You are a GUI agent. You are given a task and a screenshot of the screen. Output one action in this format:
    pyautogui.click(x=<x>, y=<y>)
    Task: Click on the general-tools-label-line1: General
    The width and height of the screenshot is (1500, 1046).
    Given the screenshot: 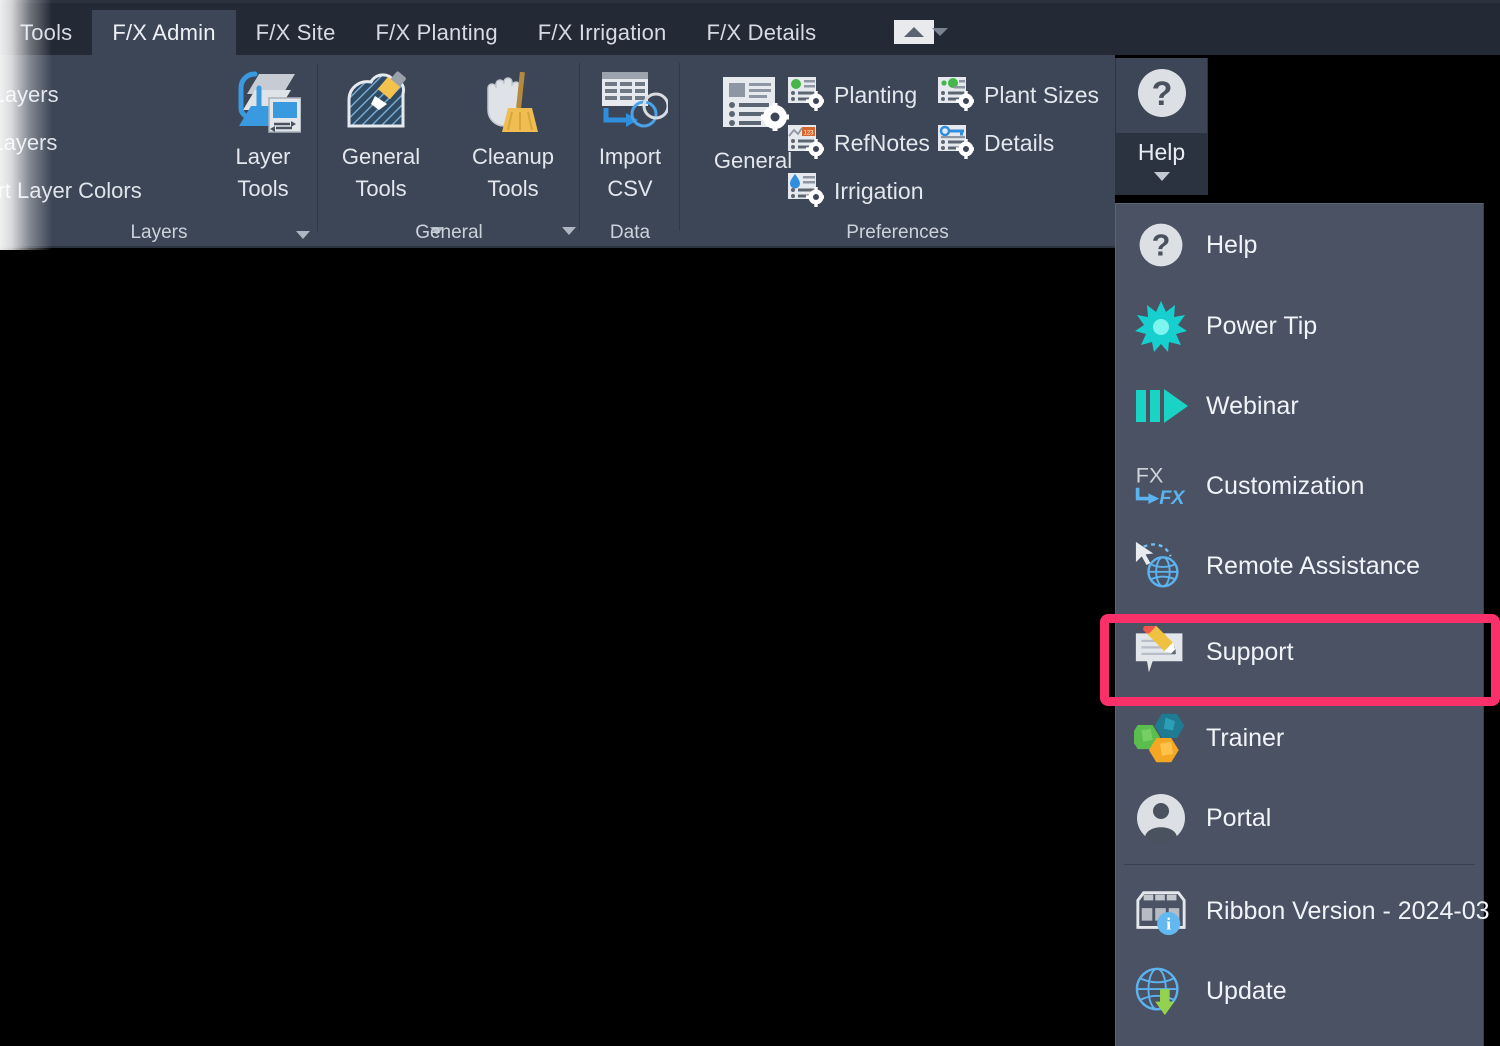 What is the action you would take?
    pyautogui.click(x=381, y=156)
    